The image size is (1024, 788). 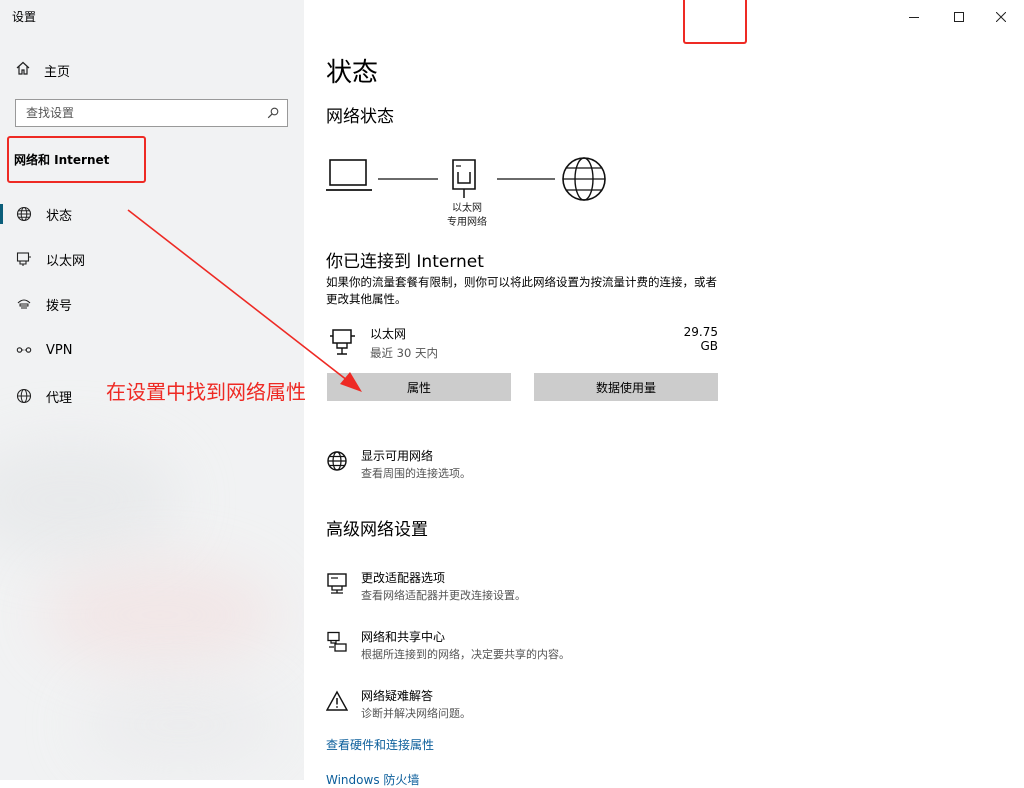 What do you see at coordinates (66, 261) in the screenshot?
I see `sidebar-item-label: 以太网` at bounding box center [66, 261].